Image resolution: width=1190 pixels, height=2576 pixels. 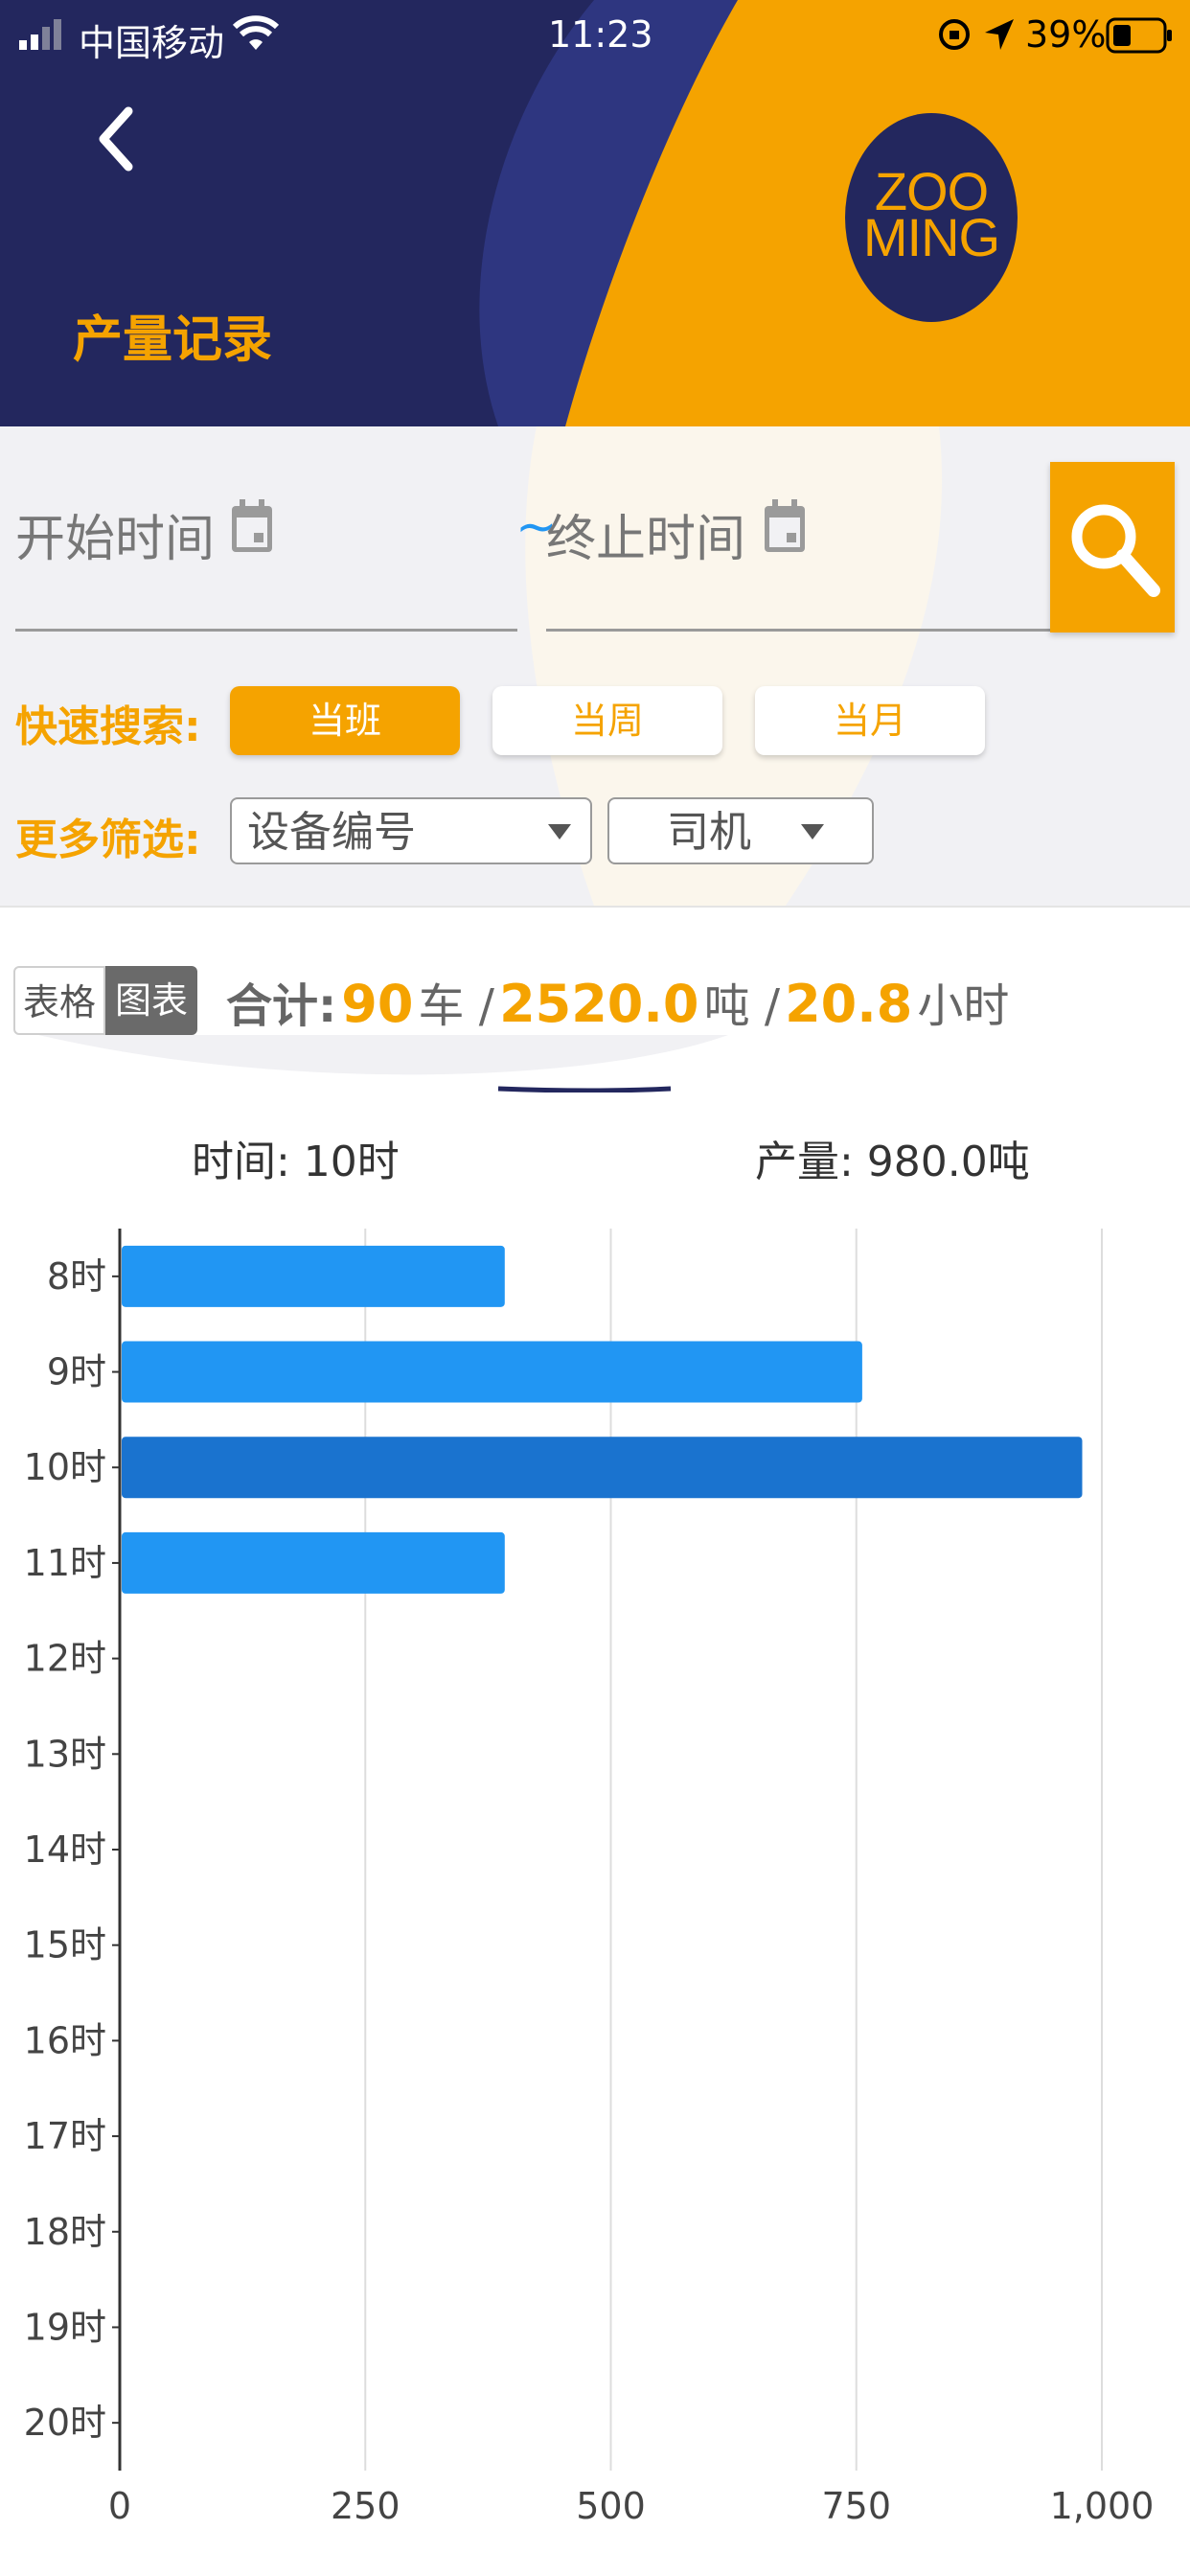 What do you see at coordinates (108, 840) in the screenshot?
I see `more-filters-label: 更多筛选:` at bounding box center [108, 840].